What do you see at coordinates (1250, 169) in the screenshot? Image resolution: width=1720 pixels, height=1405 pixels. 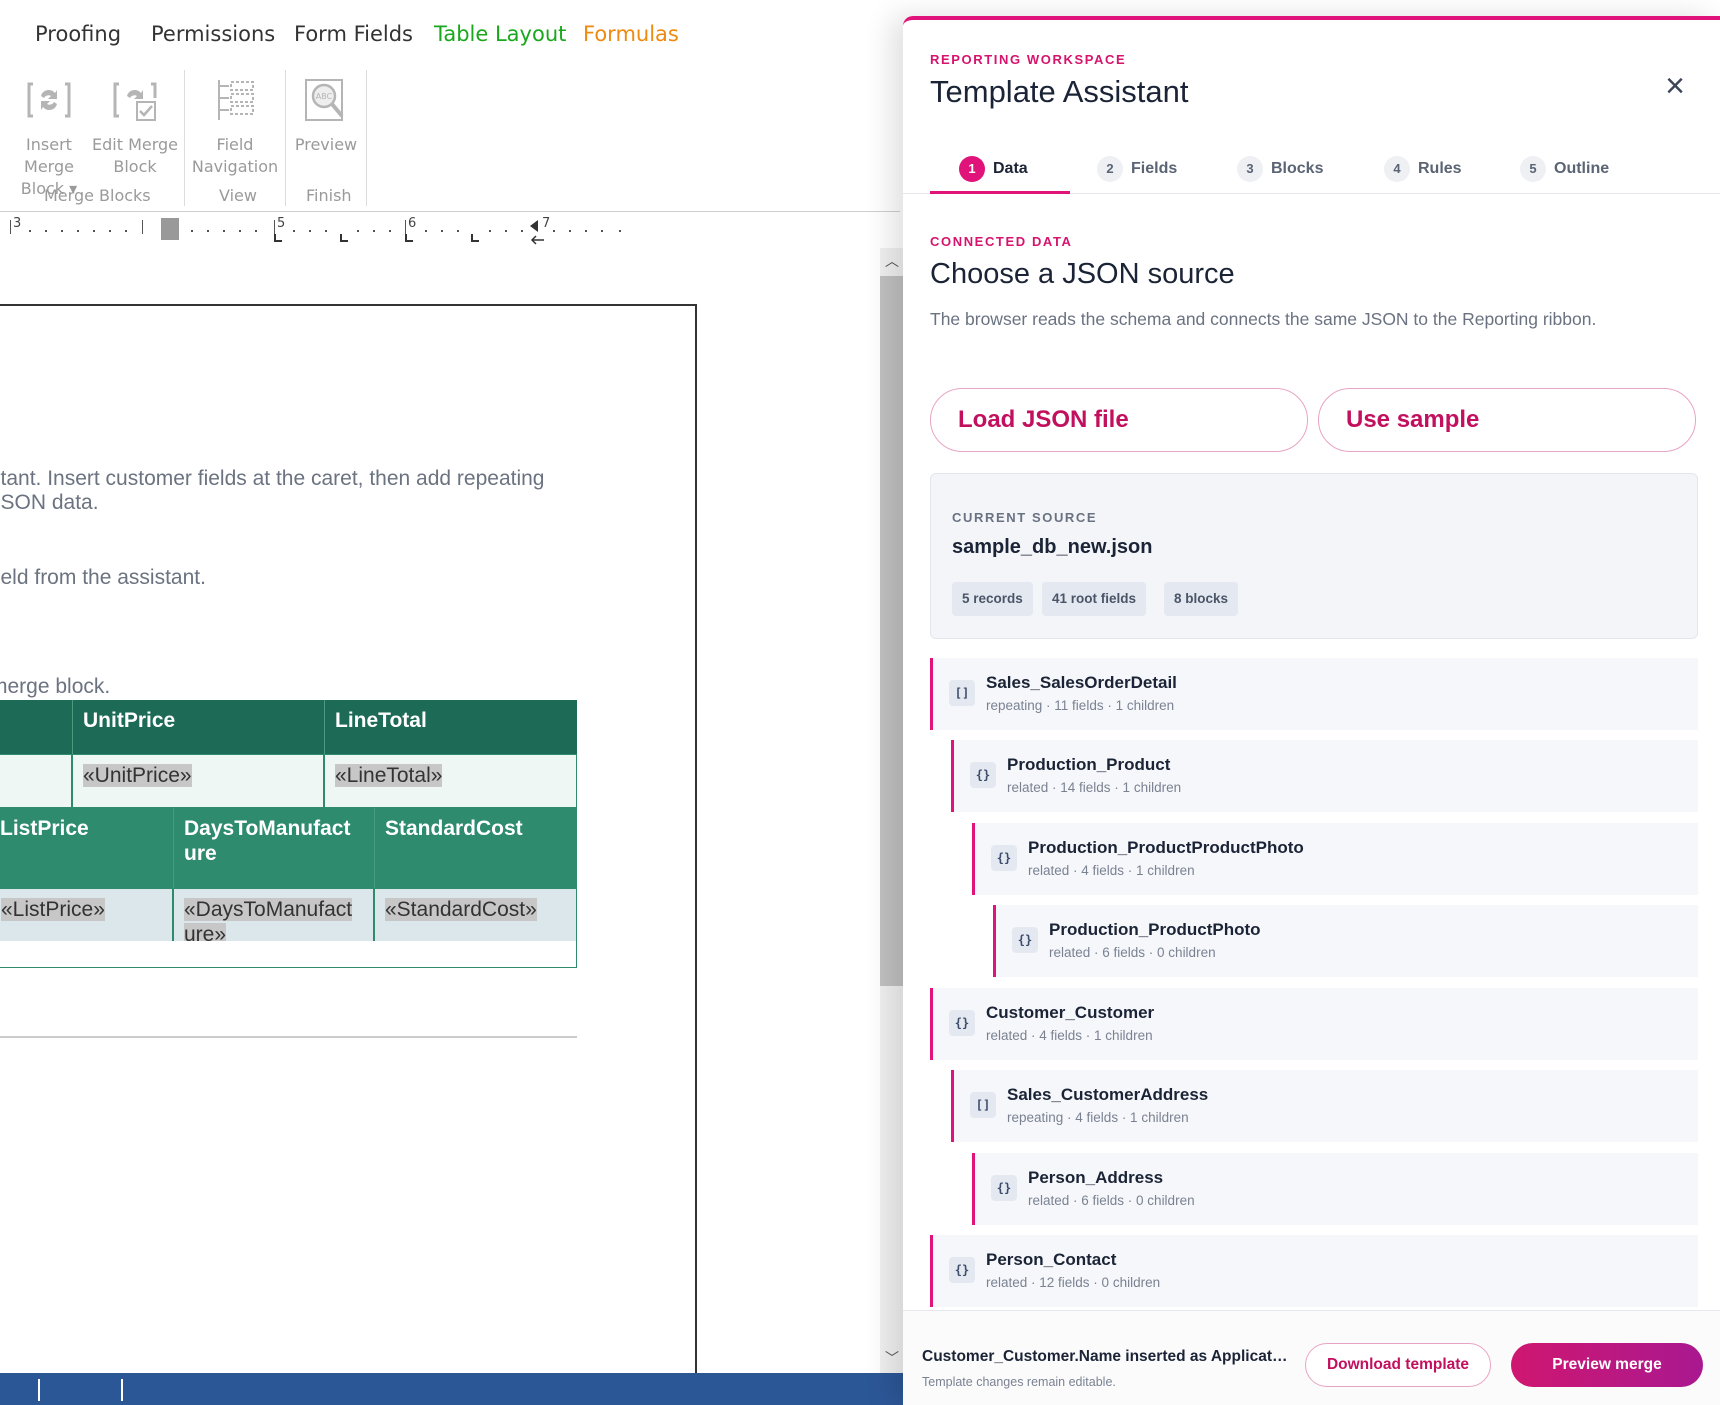 I see `step-number: 3` at bounding box center [1250, 169].